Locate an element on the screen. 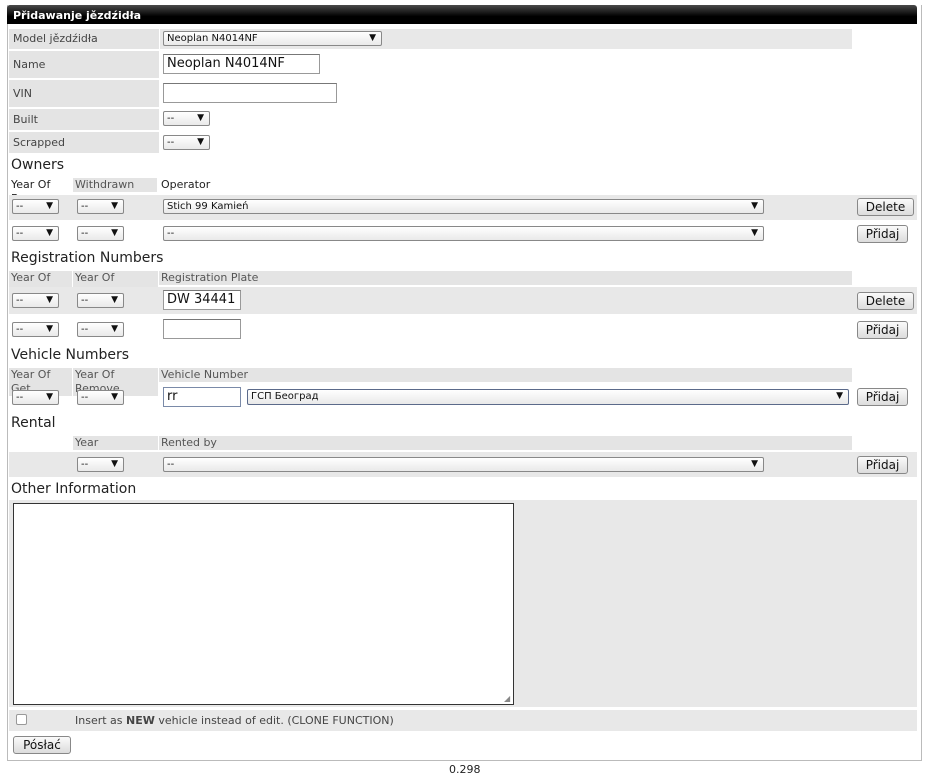 The height and width of the screenshot is (776, 927). clone-checkbox is located at coordinates (21, 719).